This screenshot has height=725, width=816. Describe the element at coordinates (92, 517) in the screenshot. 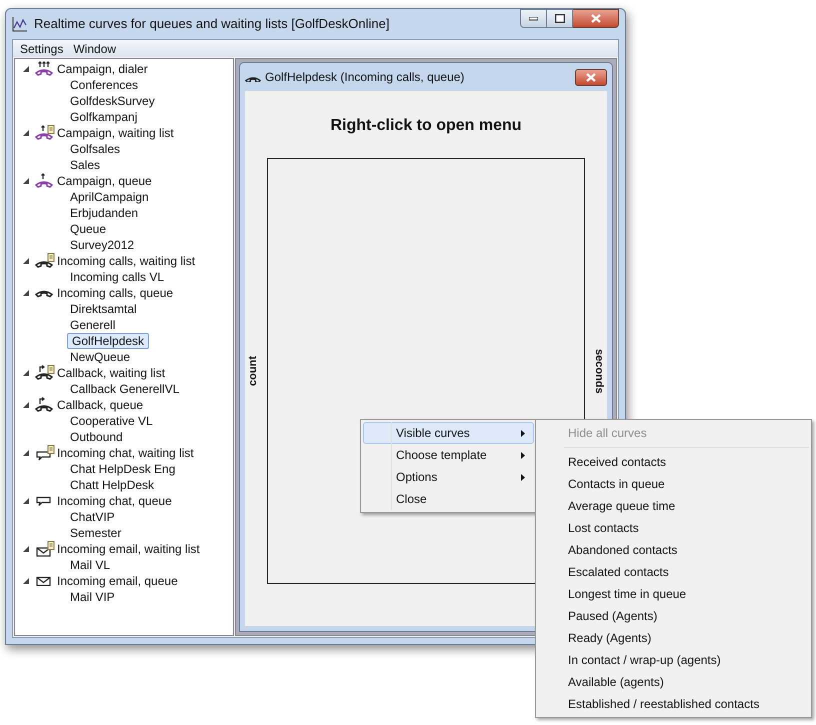

I see `tree-item: ChatVIP` at that location.